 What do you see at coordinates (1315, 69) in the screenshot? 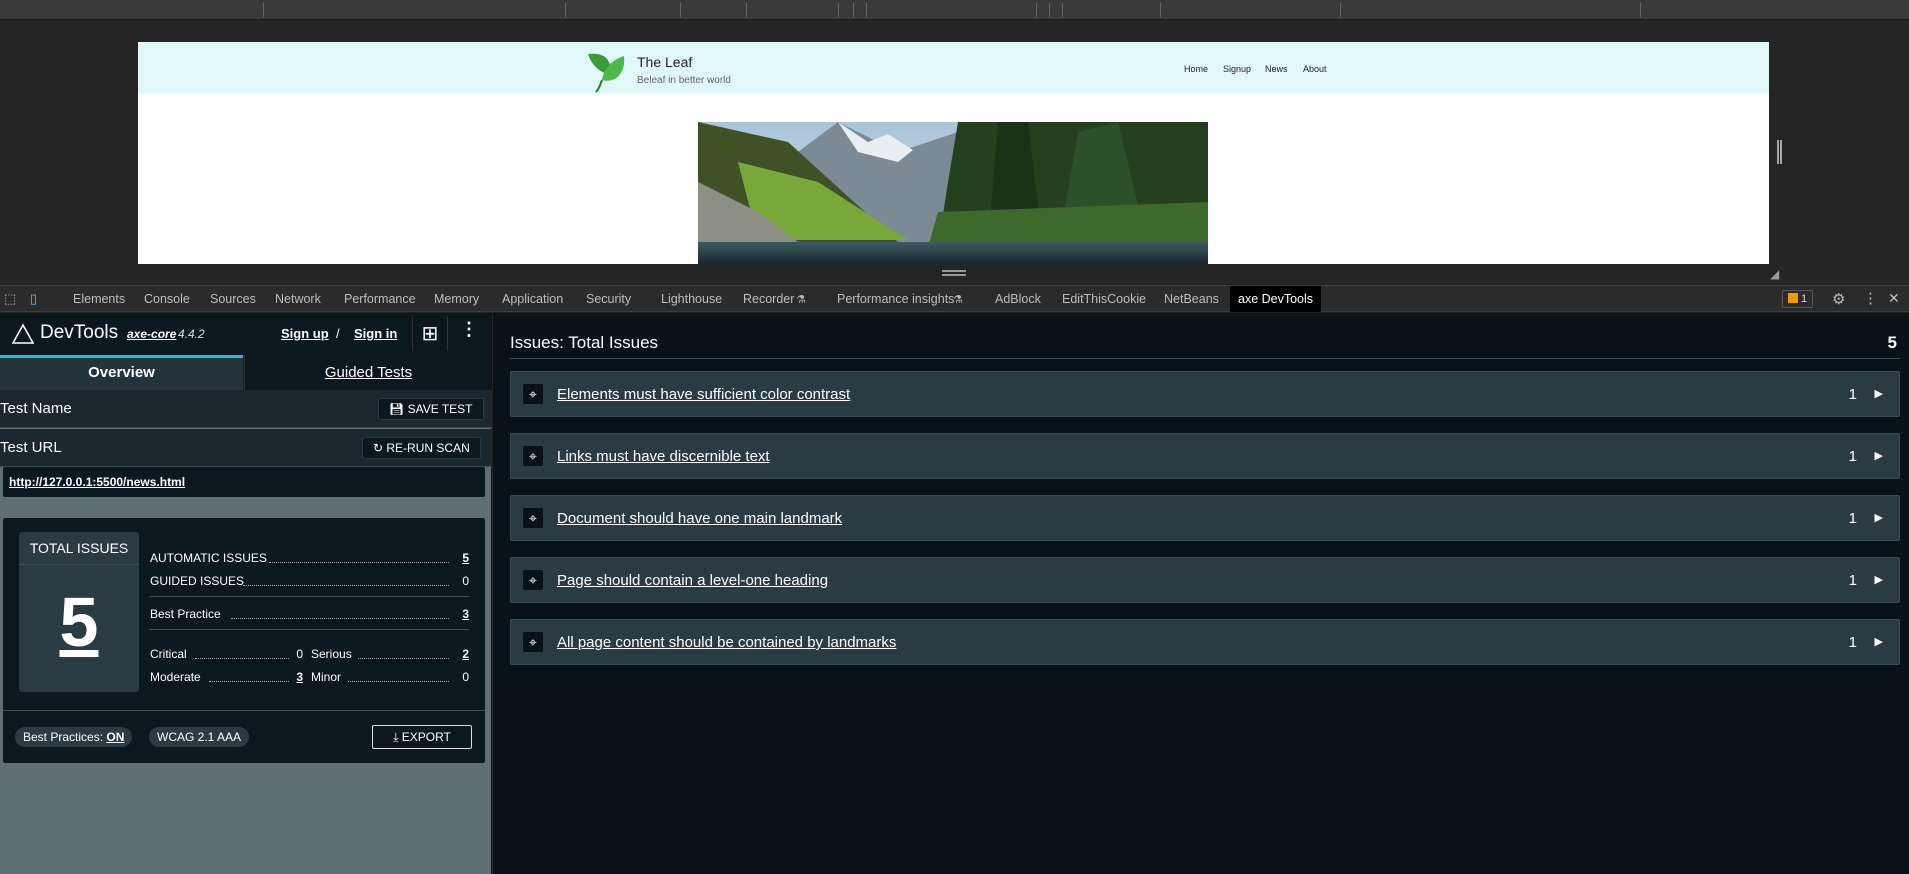
I see `nav-about-link: About` at bounding box center [1315, 69].